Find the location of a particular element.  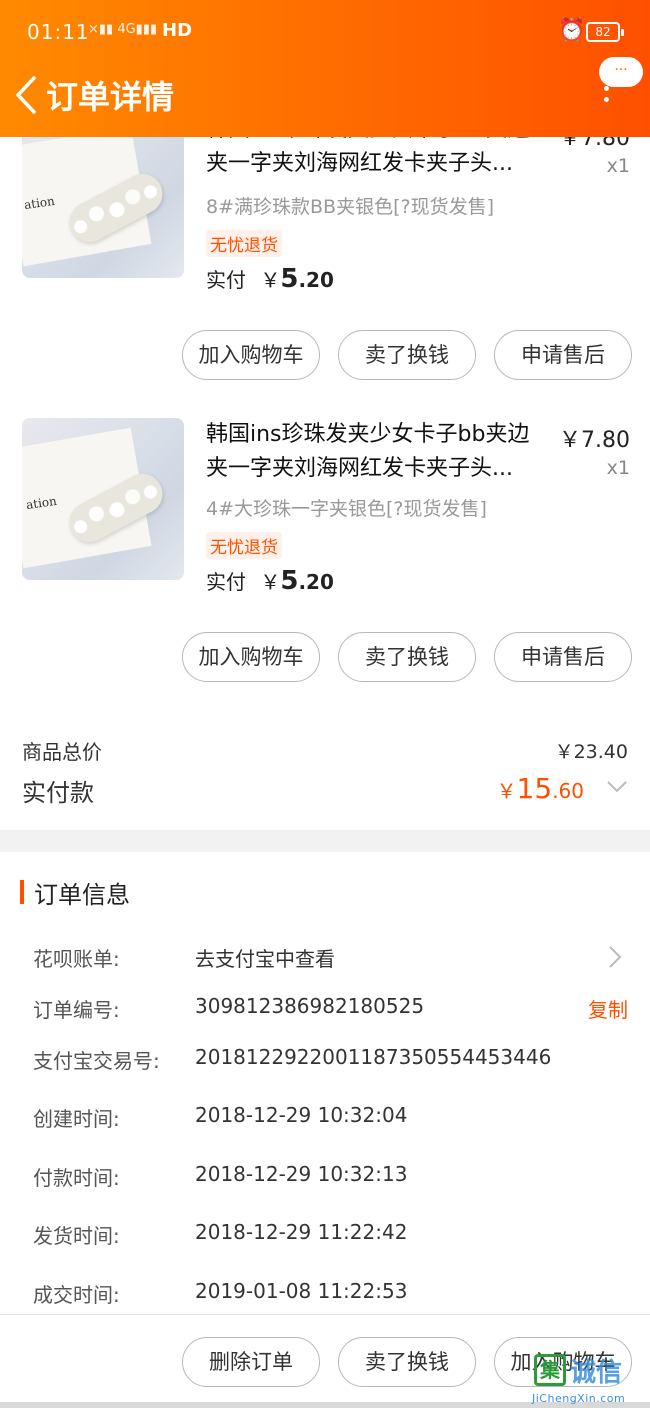

info-row-paid: 付款时间: 2018-12-29 10:32:13 is located at coordinates (325, 1177).